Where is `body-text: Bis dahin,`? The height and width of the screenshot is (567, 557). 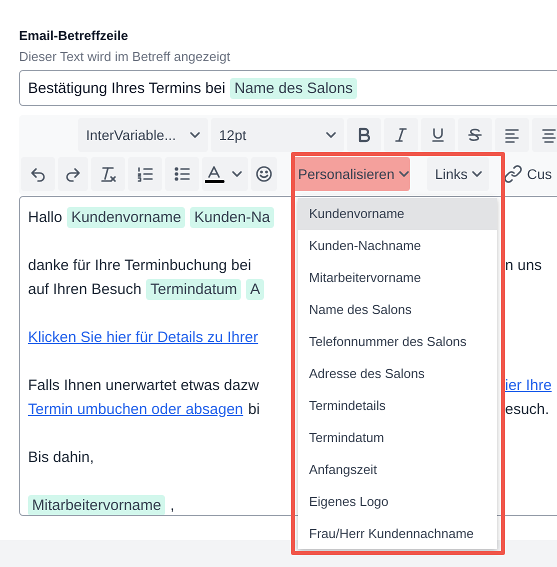 body-text: Bis dahin, is located at coordinates (61, 457).